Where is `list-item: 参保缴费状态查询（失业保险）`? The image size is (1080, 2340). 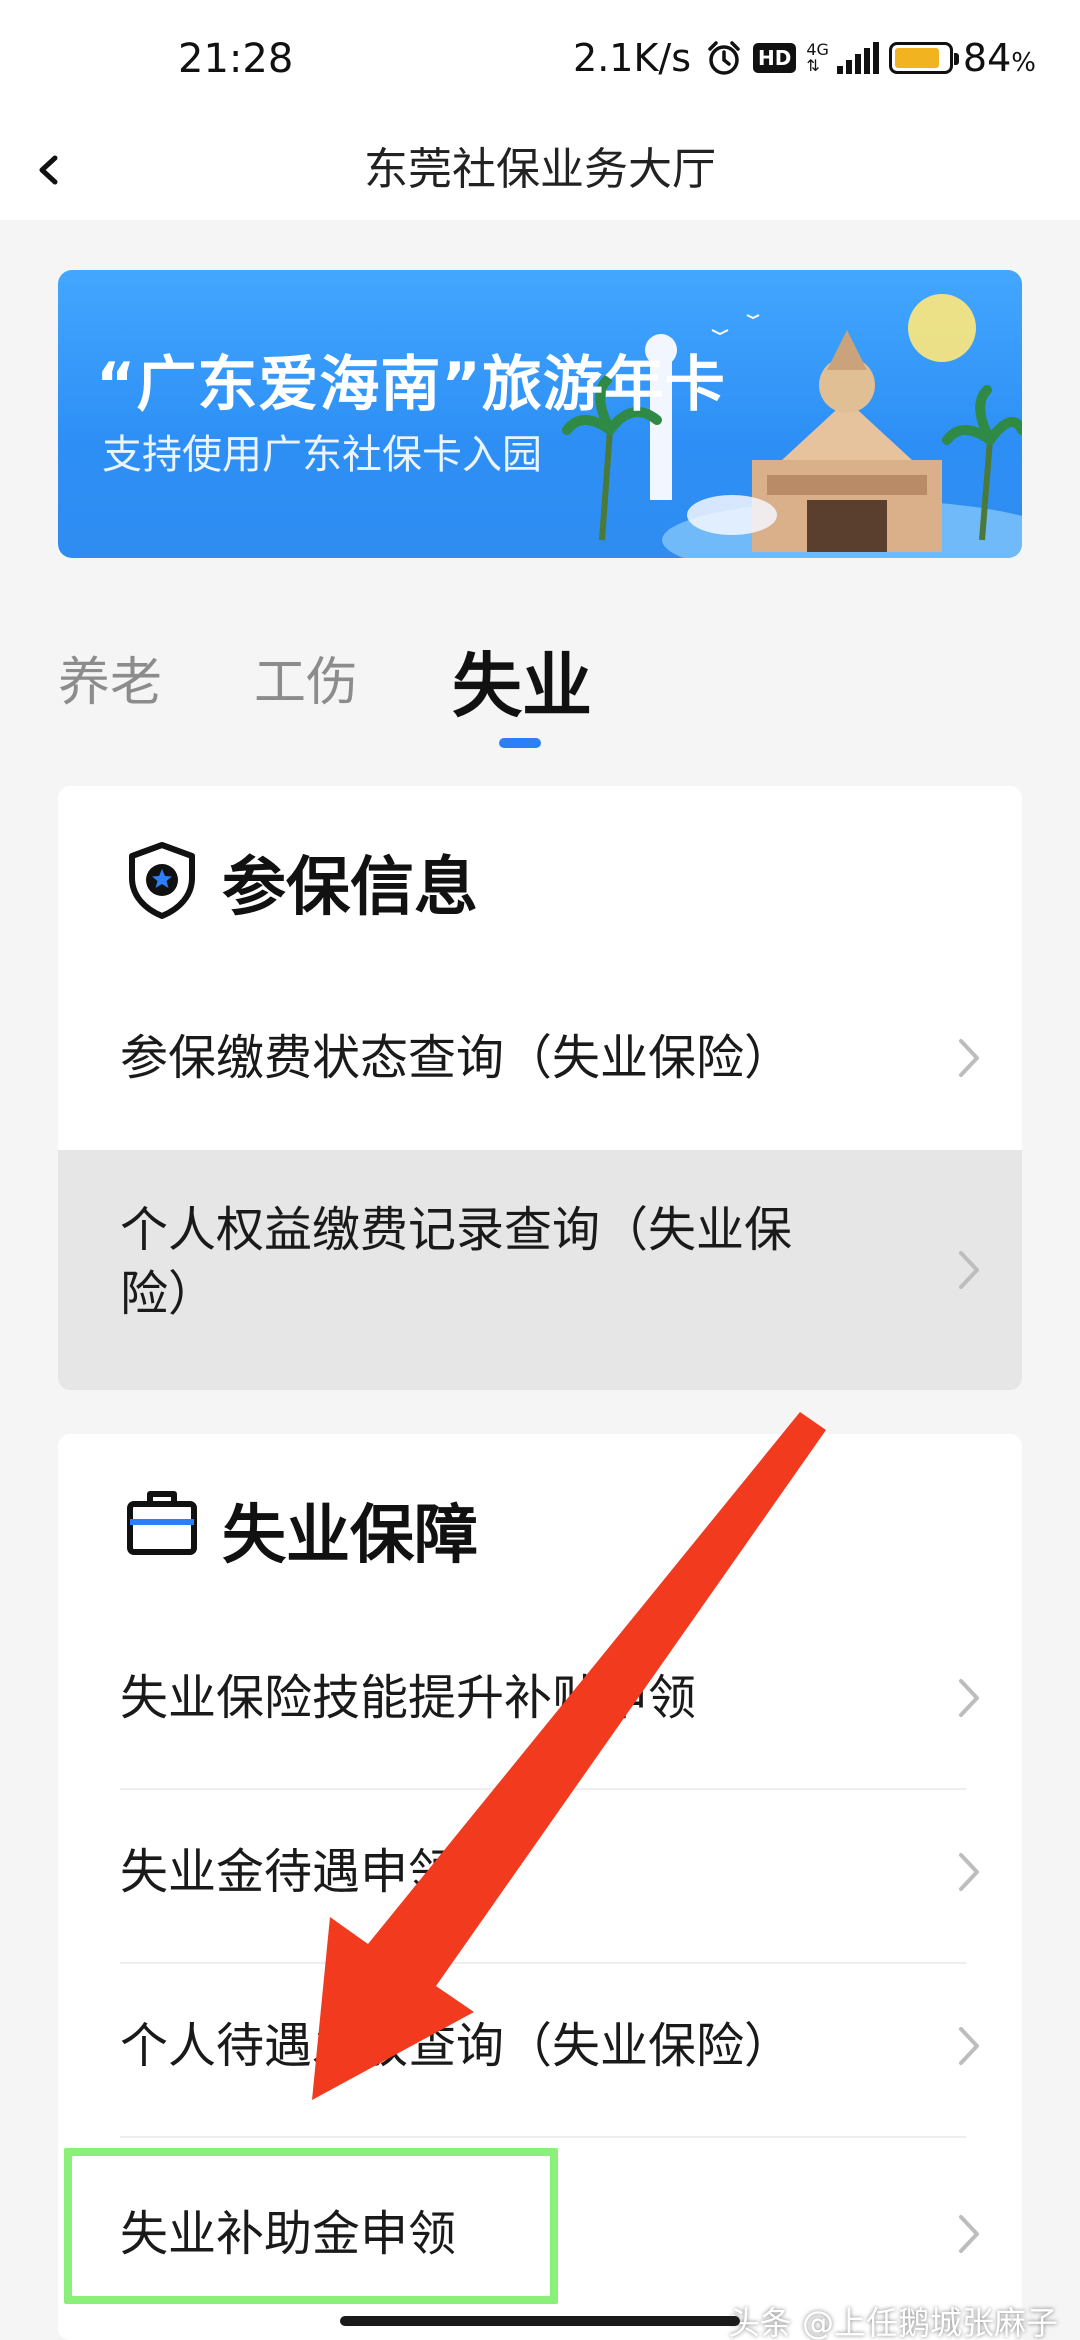
list-item: 参保缴费状态查询（失业保险） is located at coordinates (540, 1058).